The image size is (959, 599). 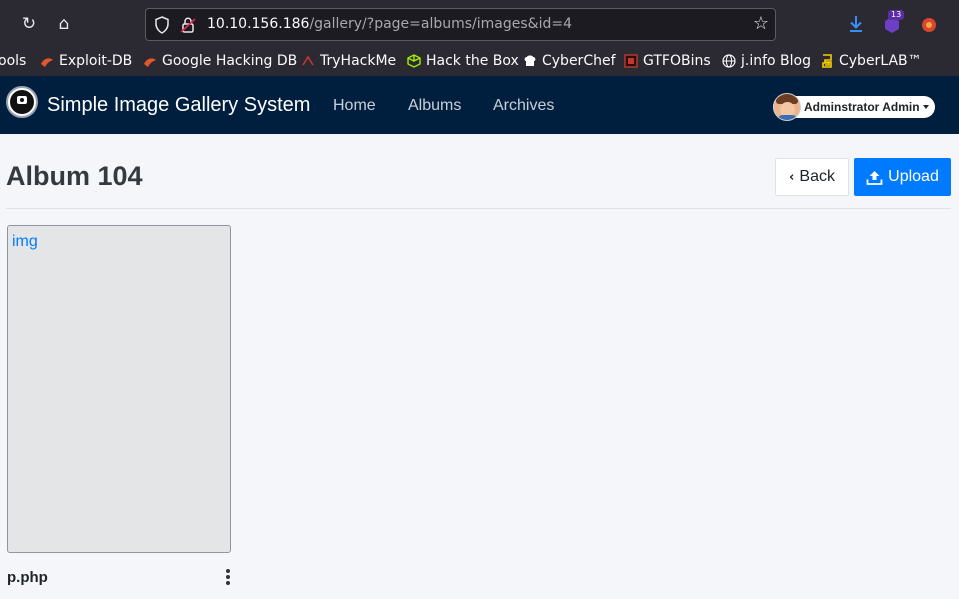 I want to click on image-thumbnail: img, so click(x=119, y=389).